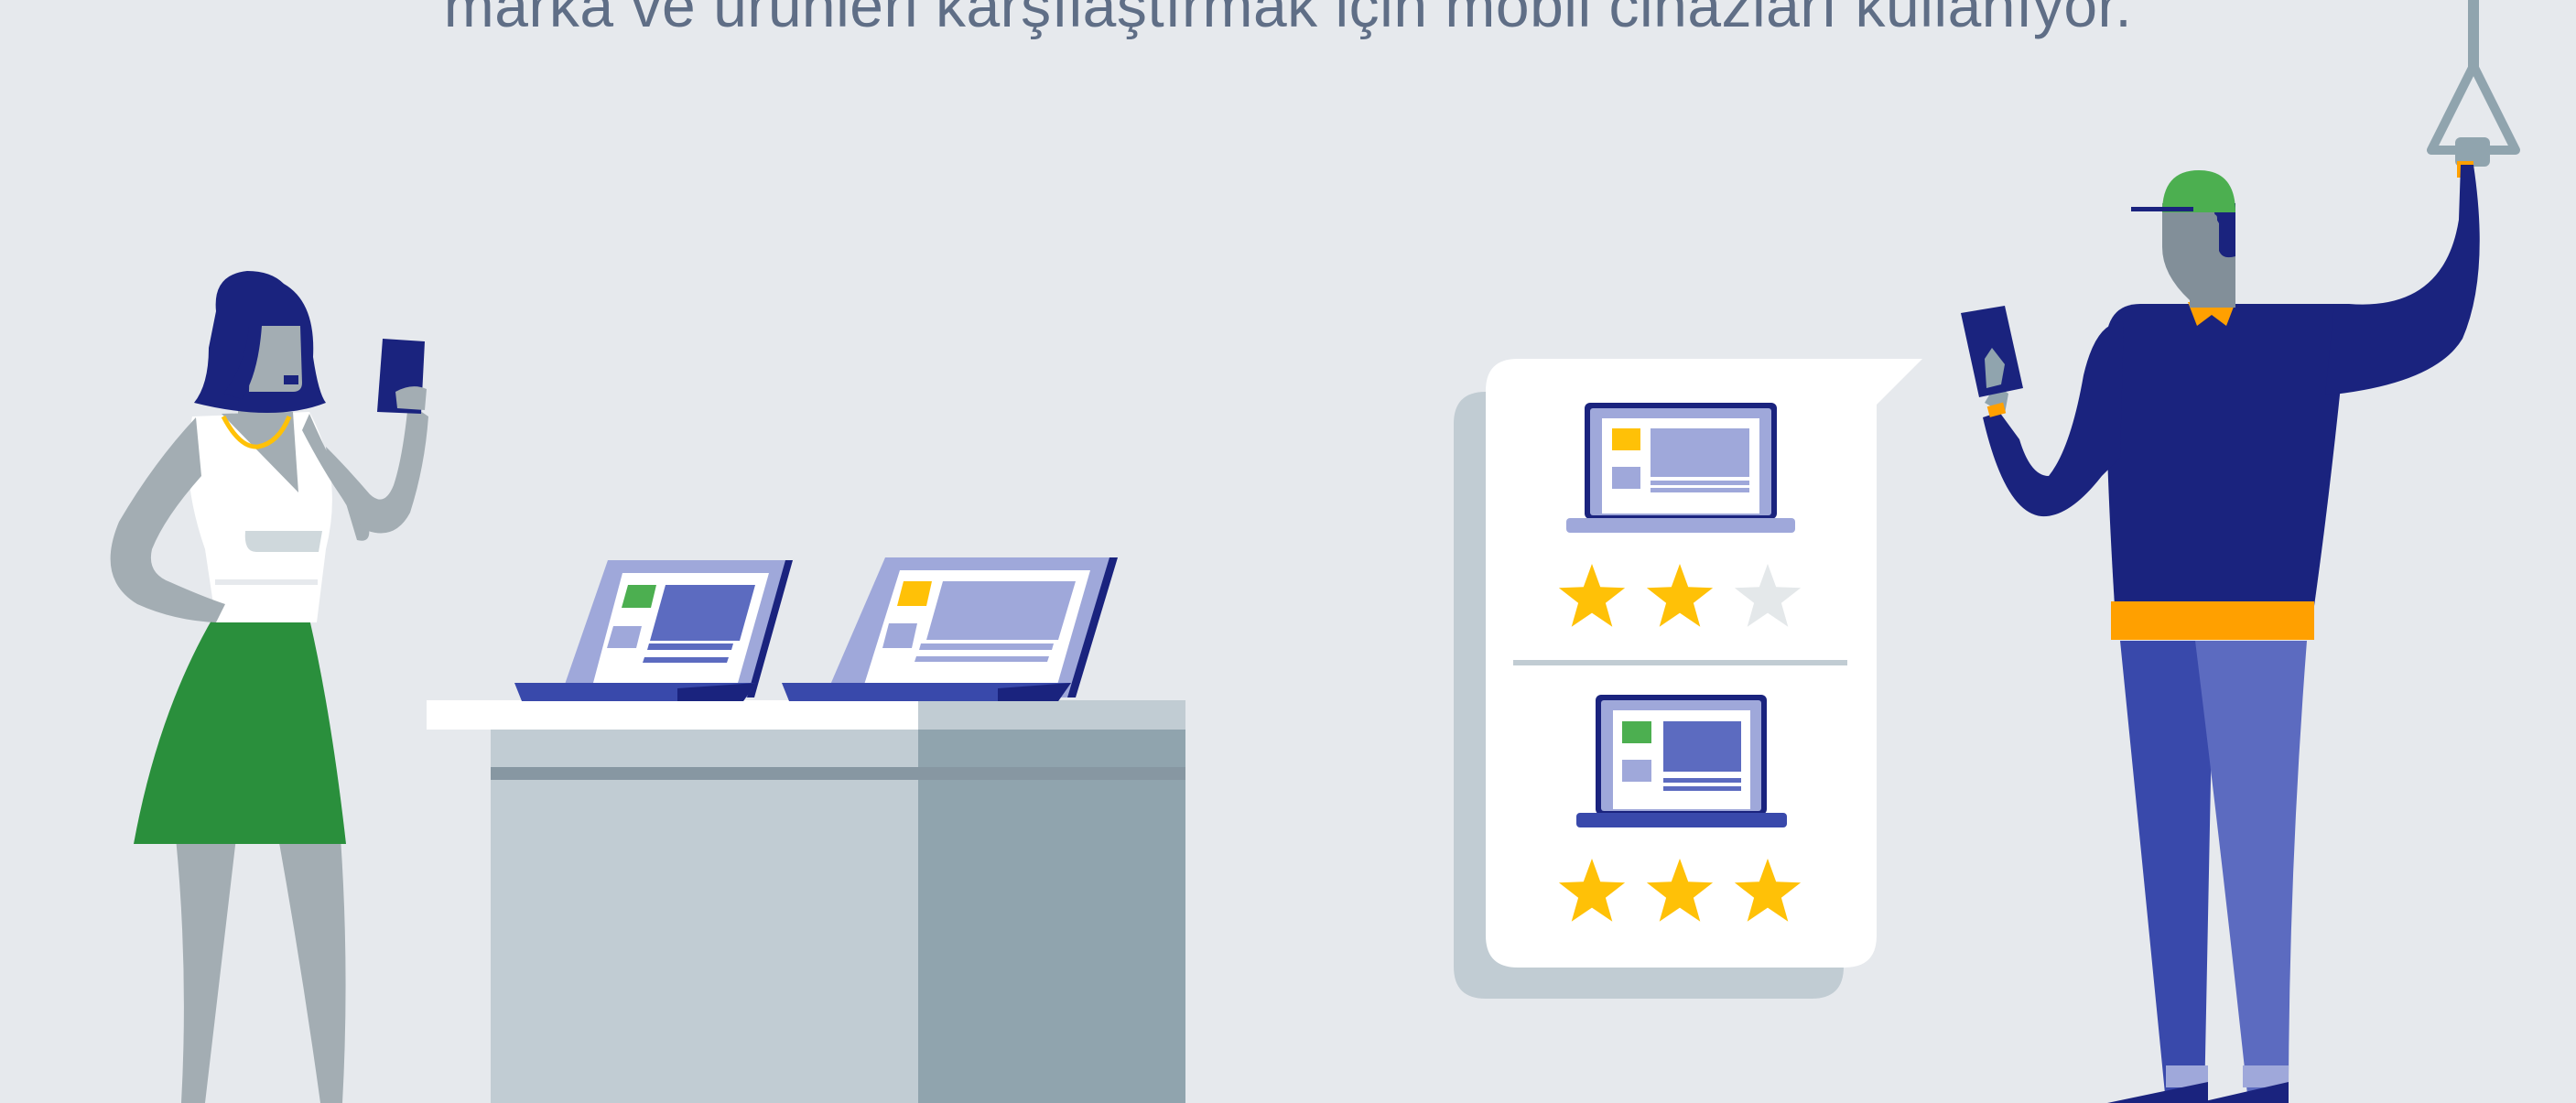 The width and height of the screenshot is (2576, 1103). Describe the element at coordinates (806, 901) in the screenshot. I see `display-table` at that location.